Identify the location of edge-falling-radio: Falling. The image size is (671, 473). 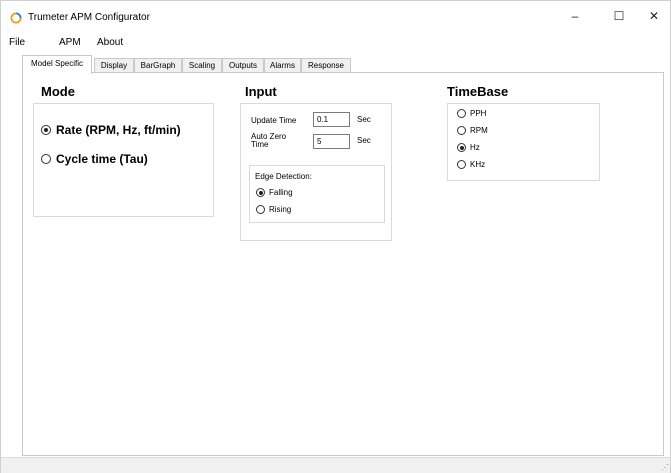
(274, 192).